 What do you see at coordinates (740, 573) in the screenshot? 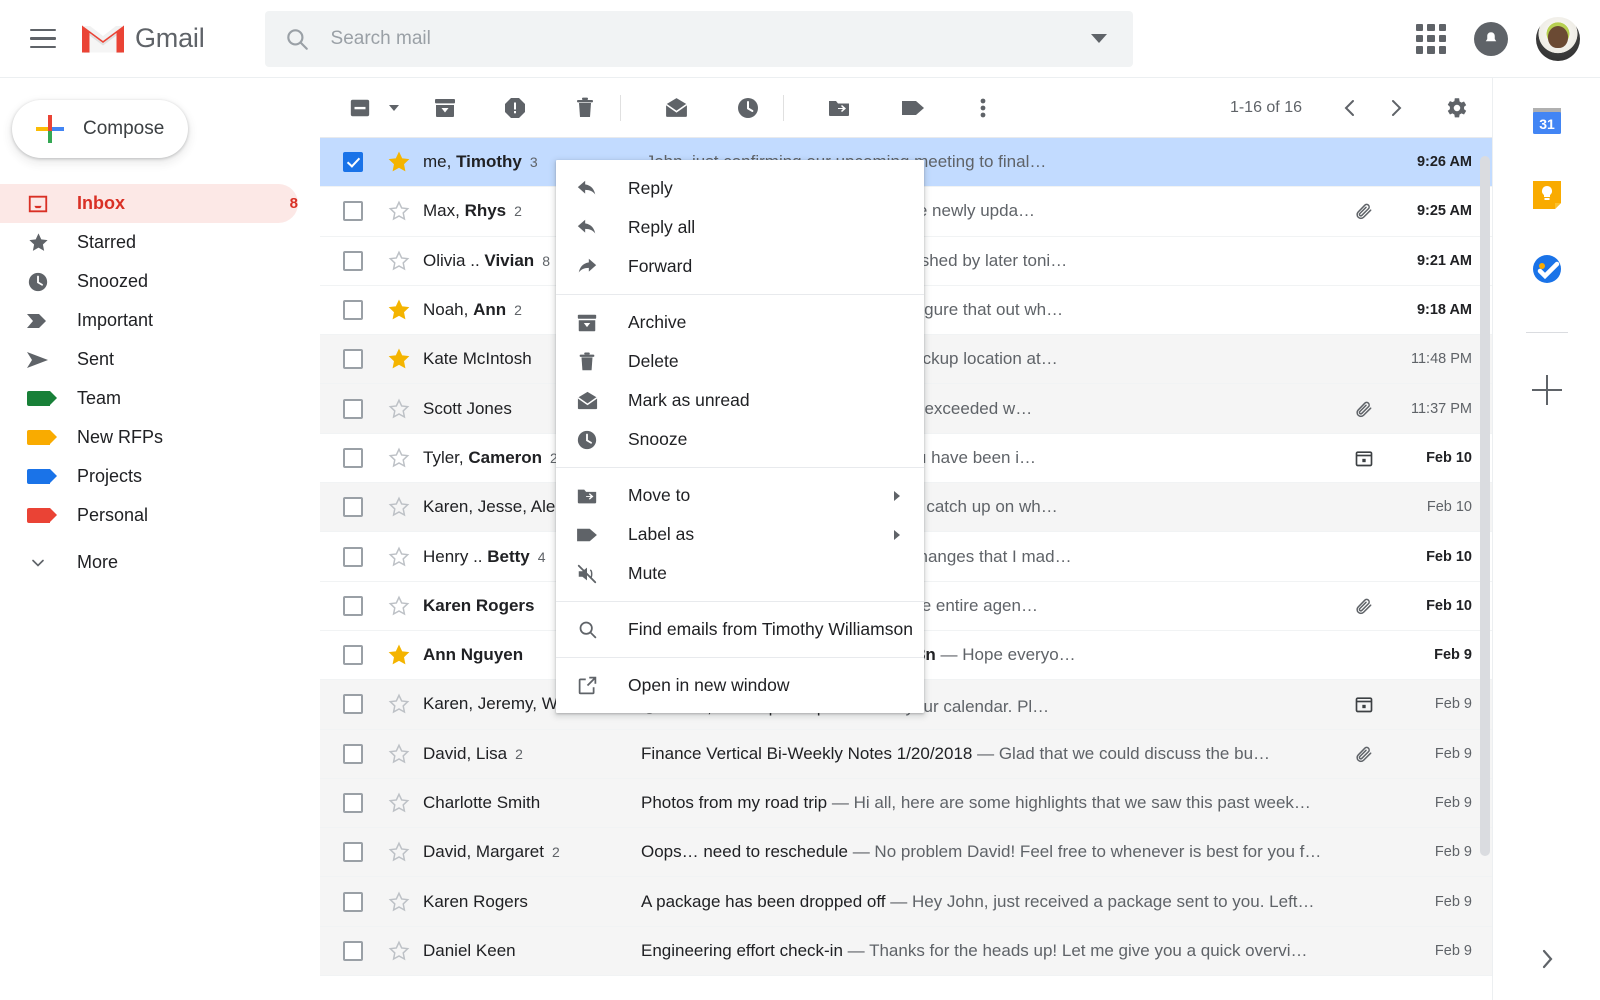
I see `menu-item-mute: Mute` at bounding box center [740, 573].